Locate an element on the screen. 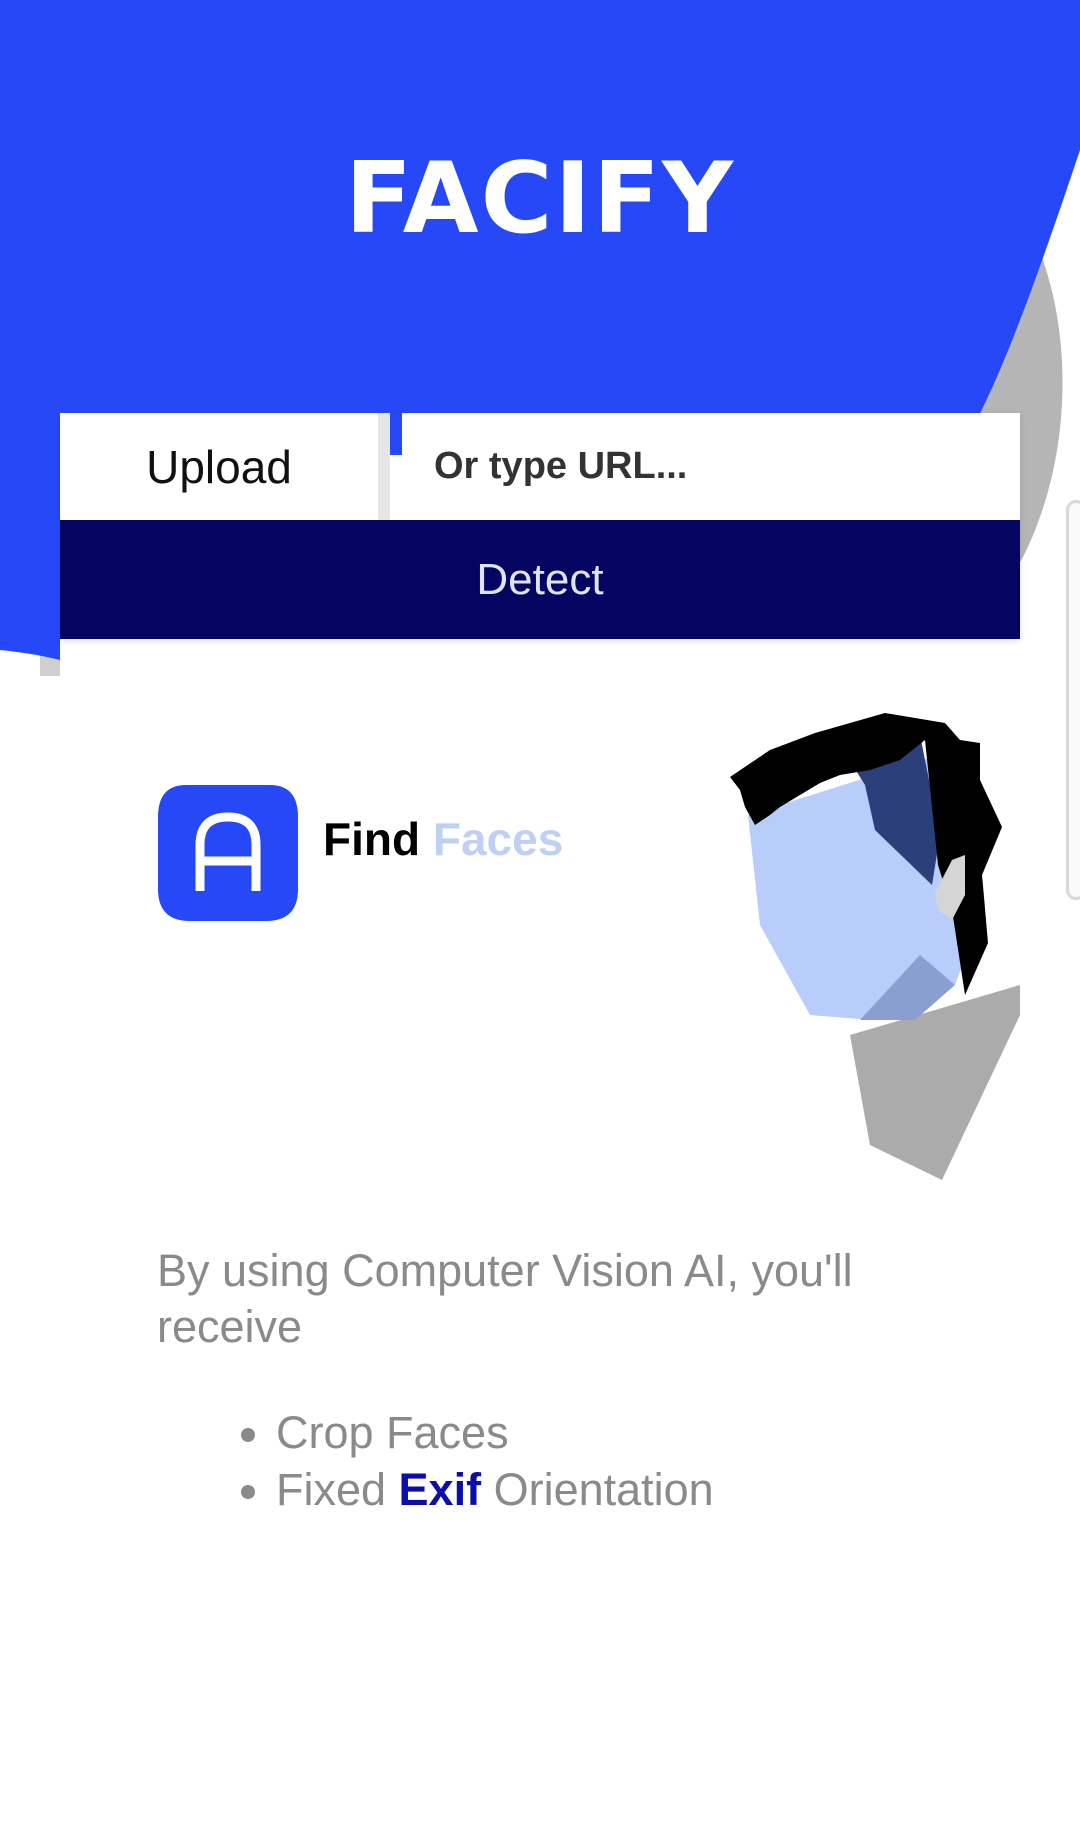  upload-button: Upload is located at coordinates (225, 466).